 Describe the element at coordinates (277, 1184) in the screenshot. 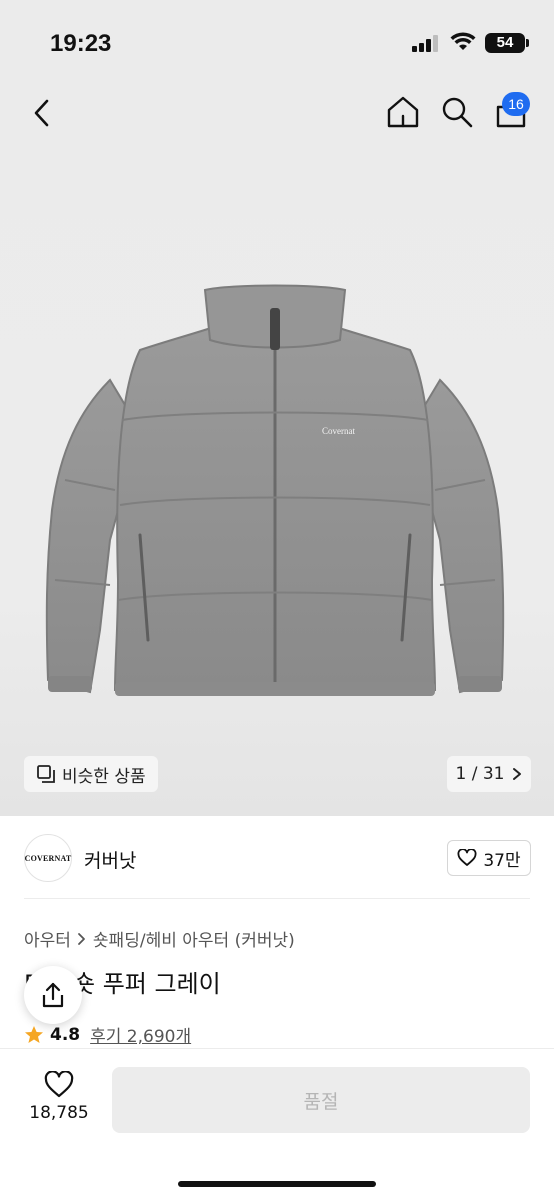

I see `home-indicator` at that location.